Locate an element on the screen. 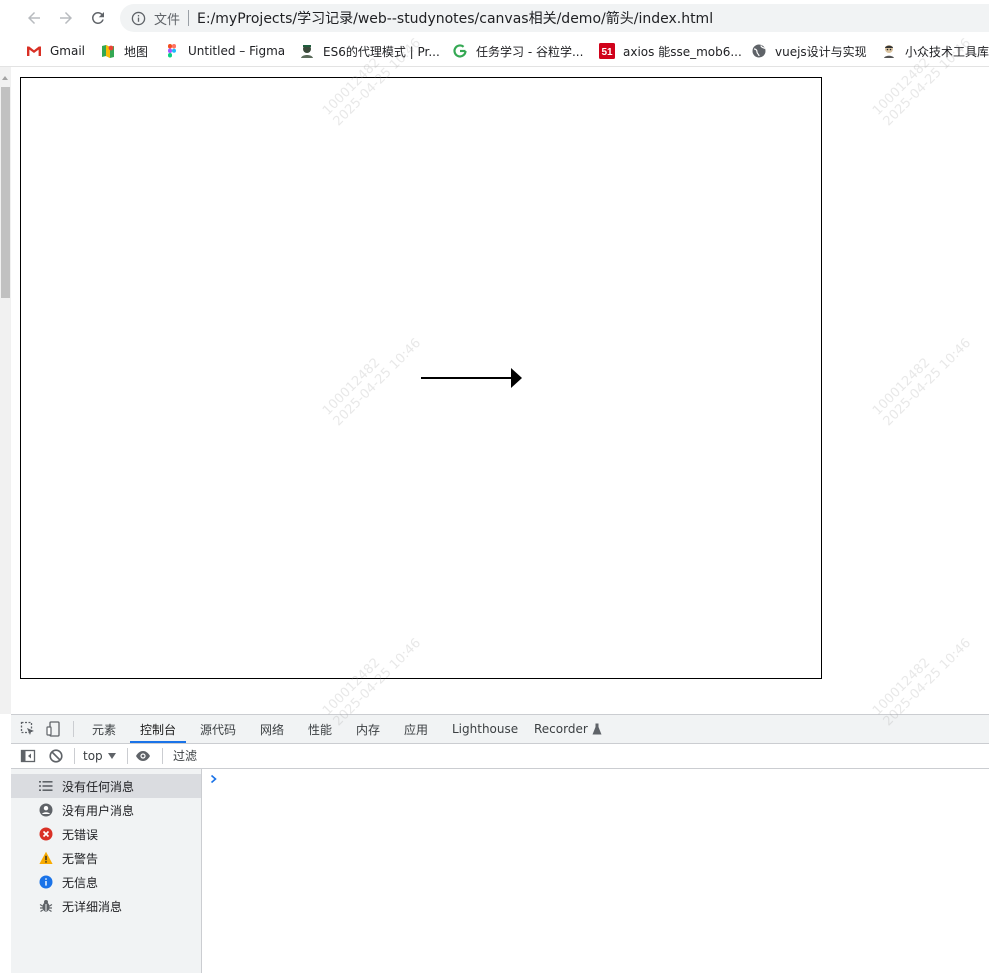 The width and height of the screenshot is (989, 973). clear-console-button is located at coordinates (56, 756).